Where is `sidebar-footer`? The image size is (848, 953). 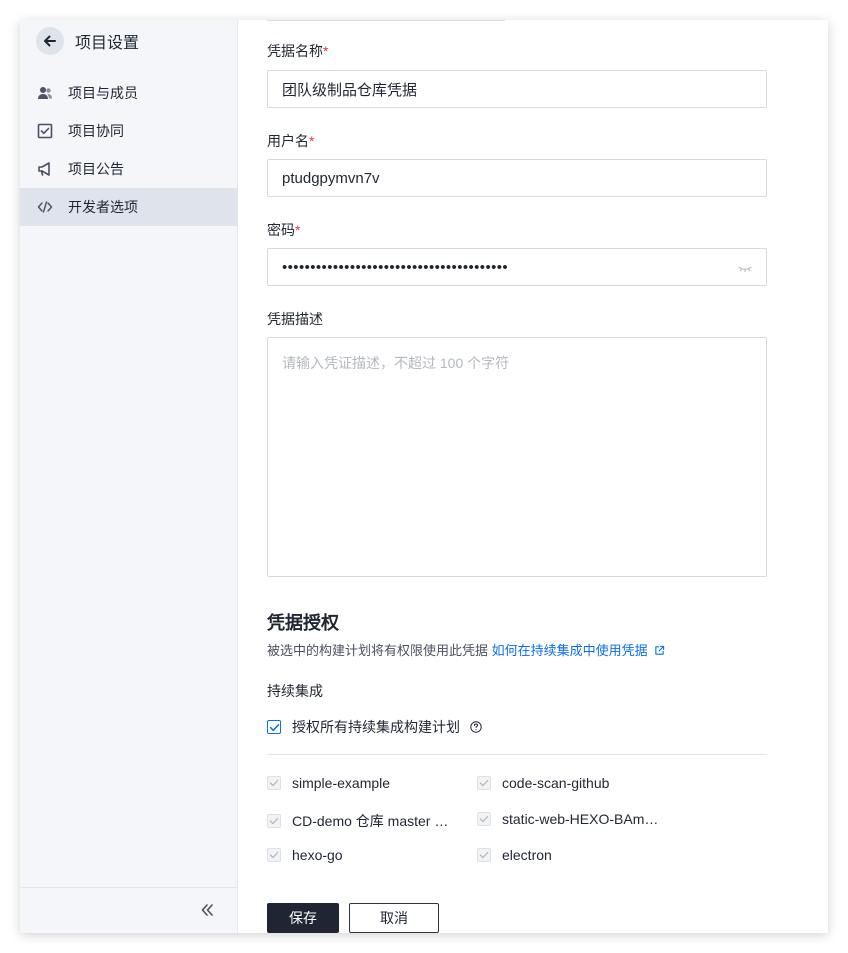 sidebar-footer is located at coordinates (128, 910).